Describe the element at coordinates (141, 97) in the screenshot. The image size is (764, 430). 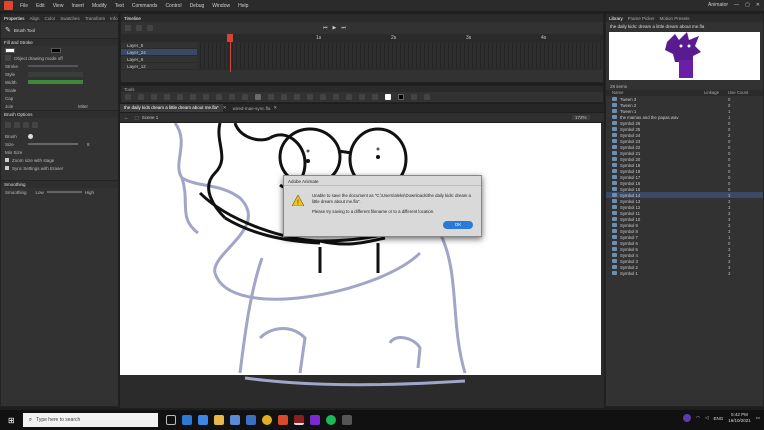
I see `subselection-tool-icon` at that location.